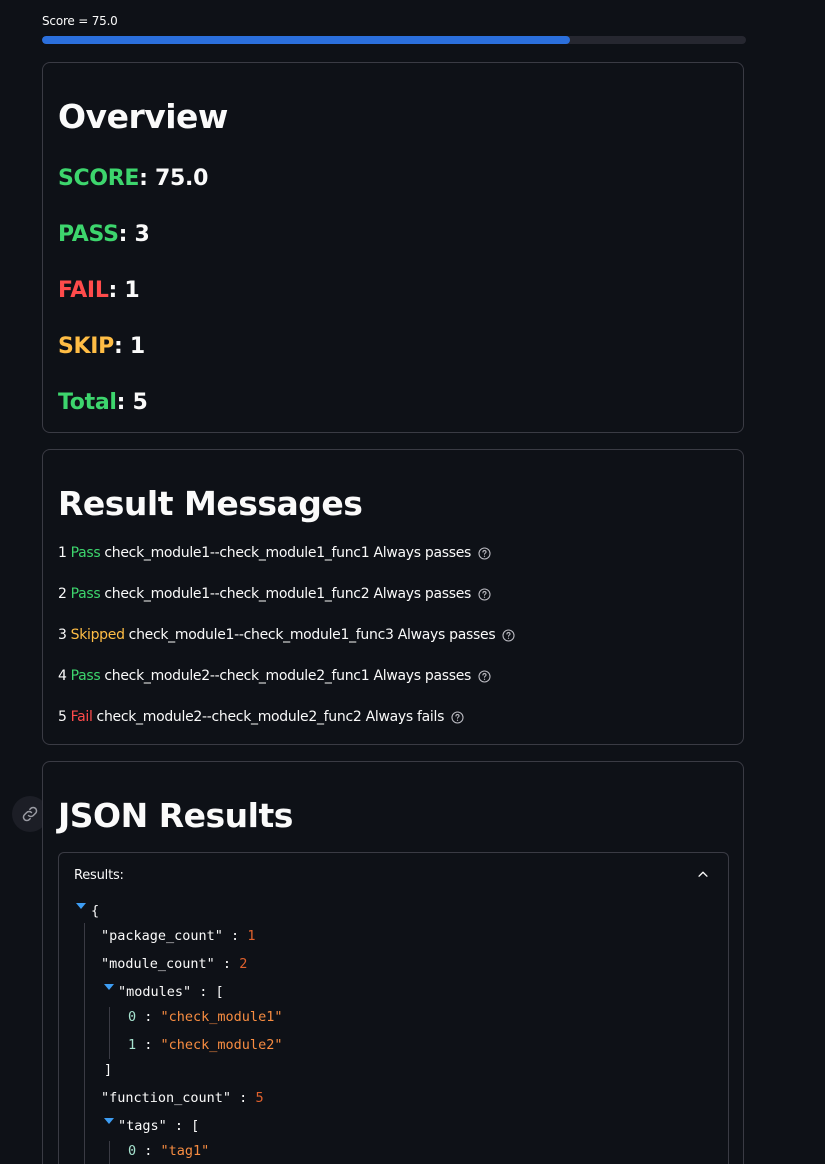 This screenshot has width=825, height=1164. I want to click on json-function-count: "function_count" : 5, so click(182, 1098).